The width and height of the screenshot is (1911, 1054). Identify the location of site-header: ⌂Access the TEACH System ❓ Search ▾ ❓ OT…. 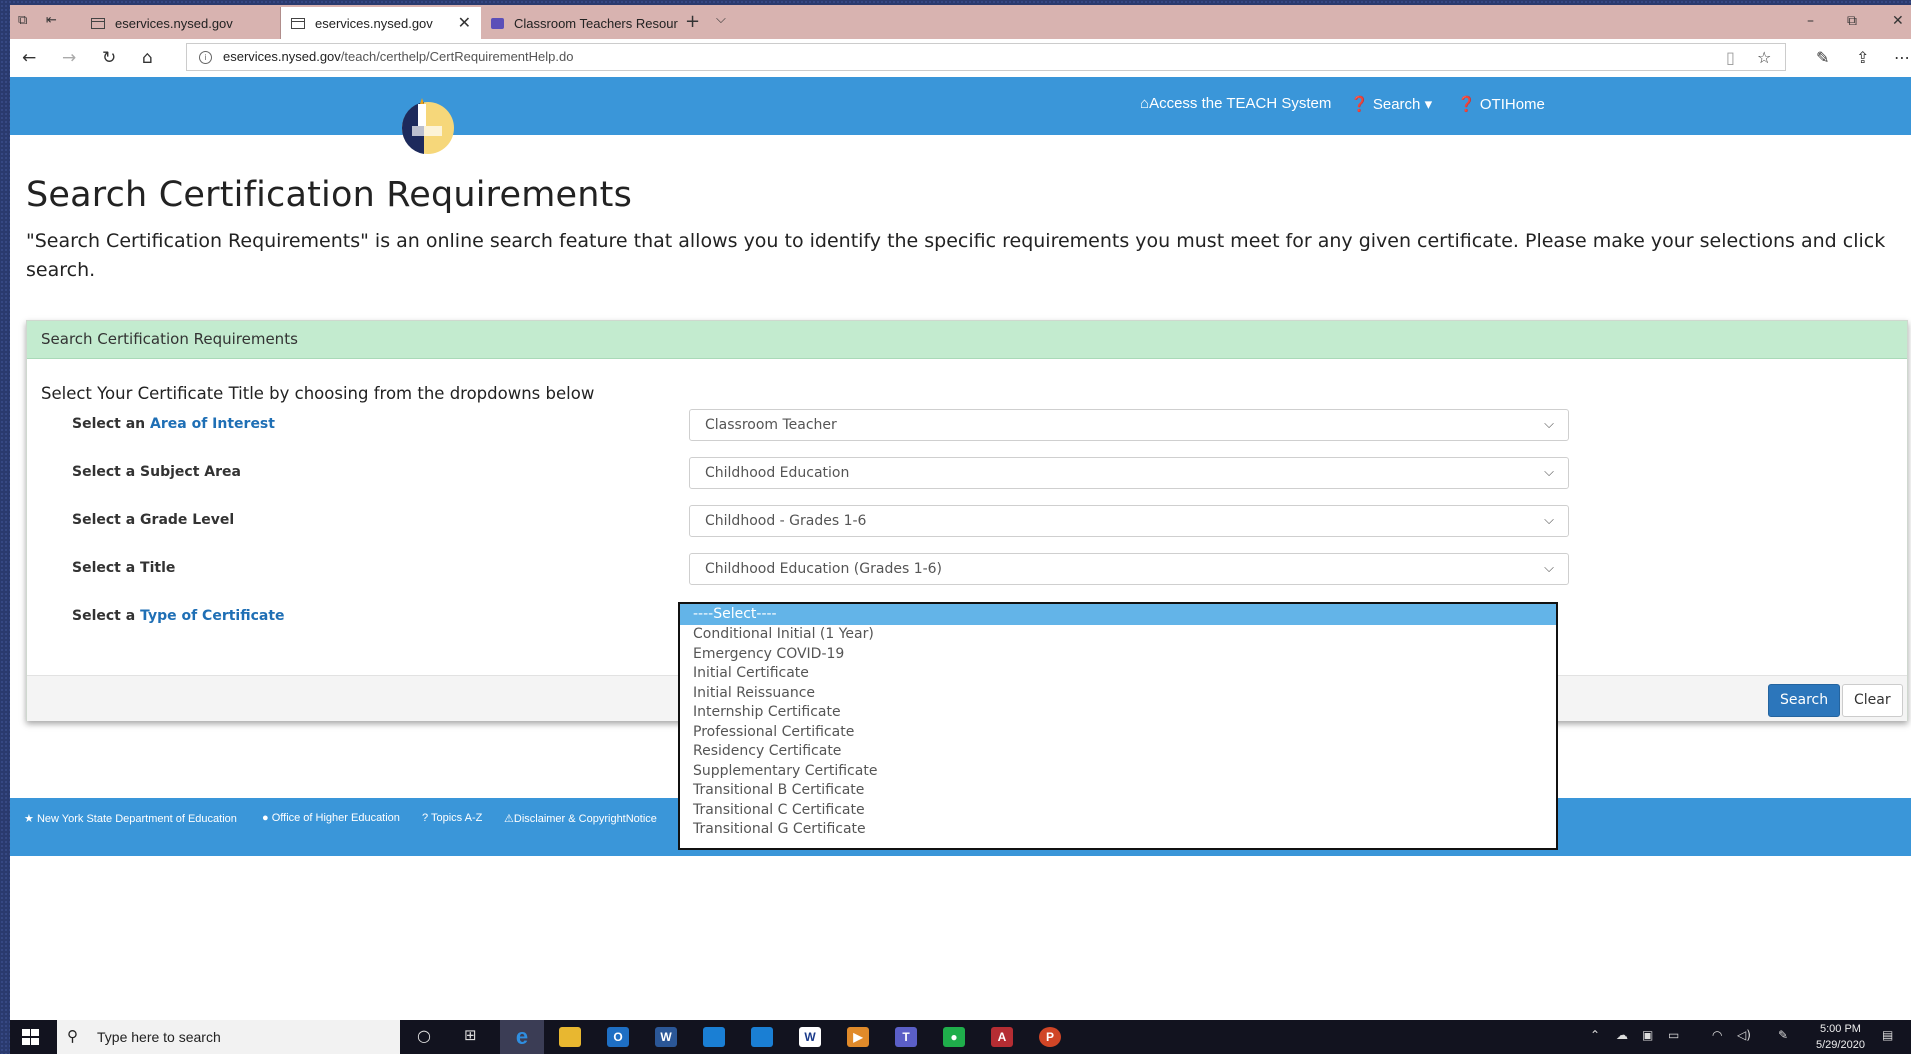
(960, 106).